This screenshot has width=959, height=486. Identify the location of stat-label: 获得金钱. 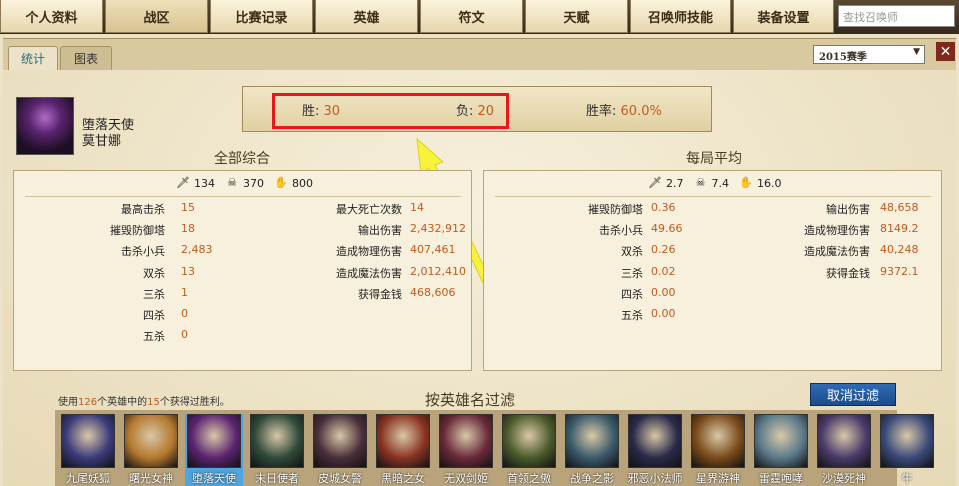
(380, 294).